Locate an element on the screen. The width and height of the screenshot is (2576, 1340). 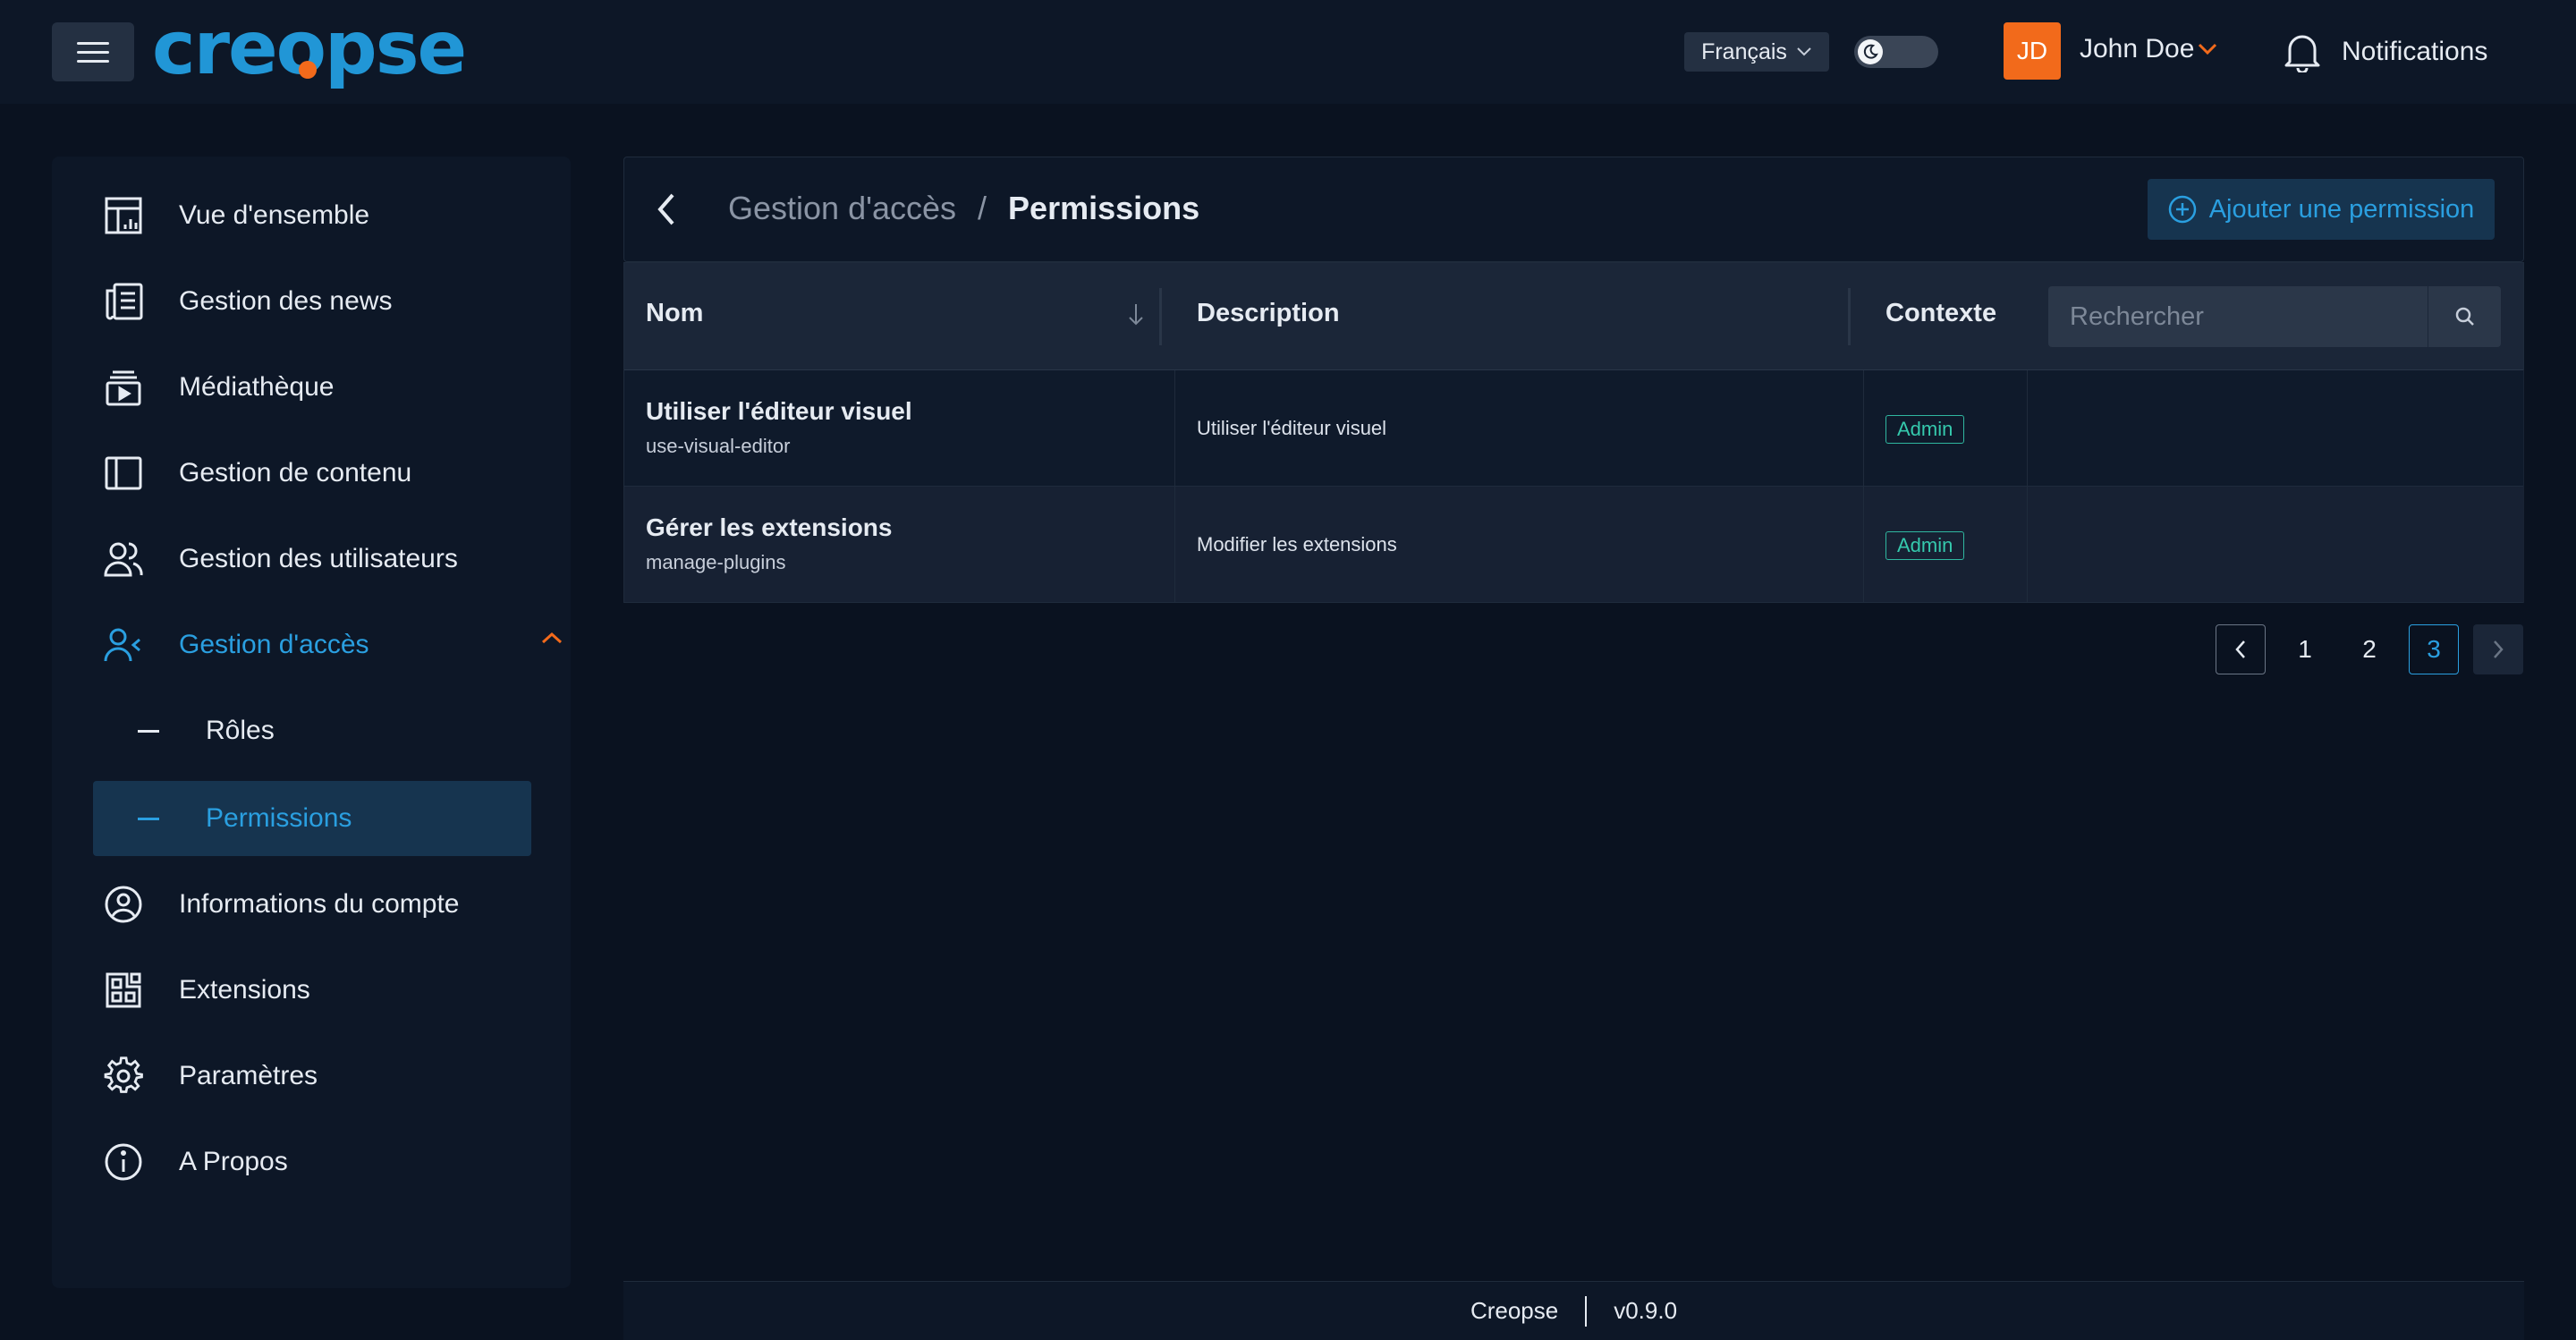
pagination-page-2: 2 is located at coordinates (2369, 649).